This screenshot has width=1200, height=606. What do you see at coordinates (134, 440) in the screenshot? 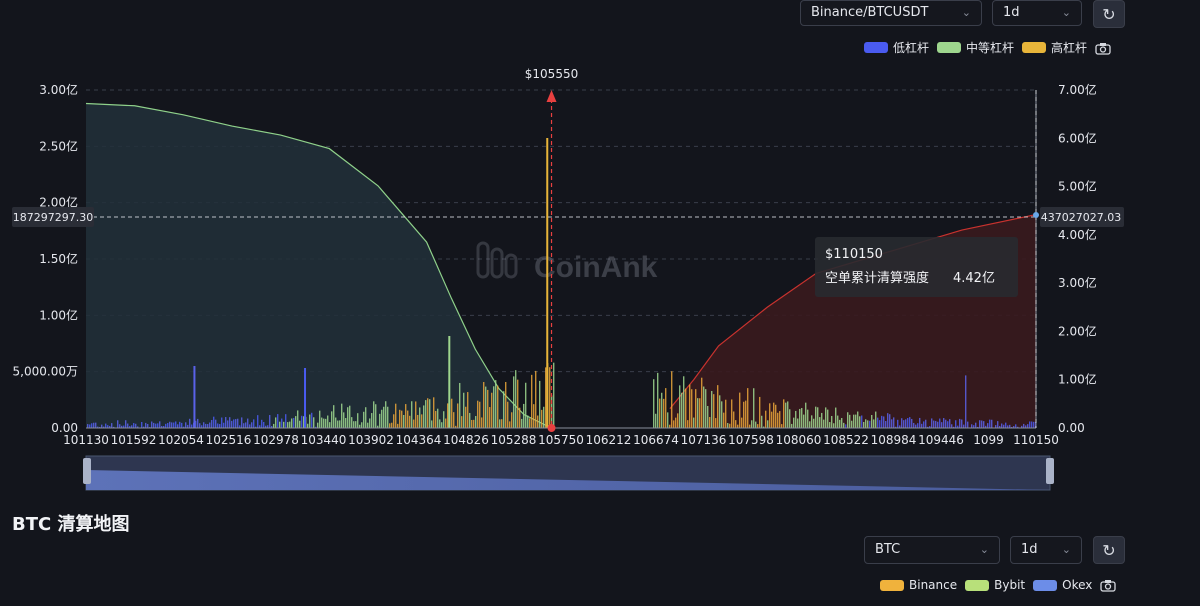
I see `x-tick-label: 101592` at bounding box center [134, 440].